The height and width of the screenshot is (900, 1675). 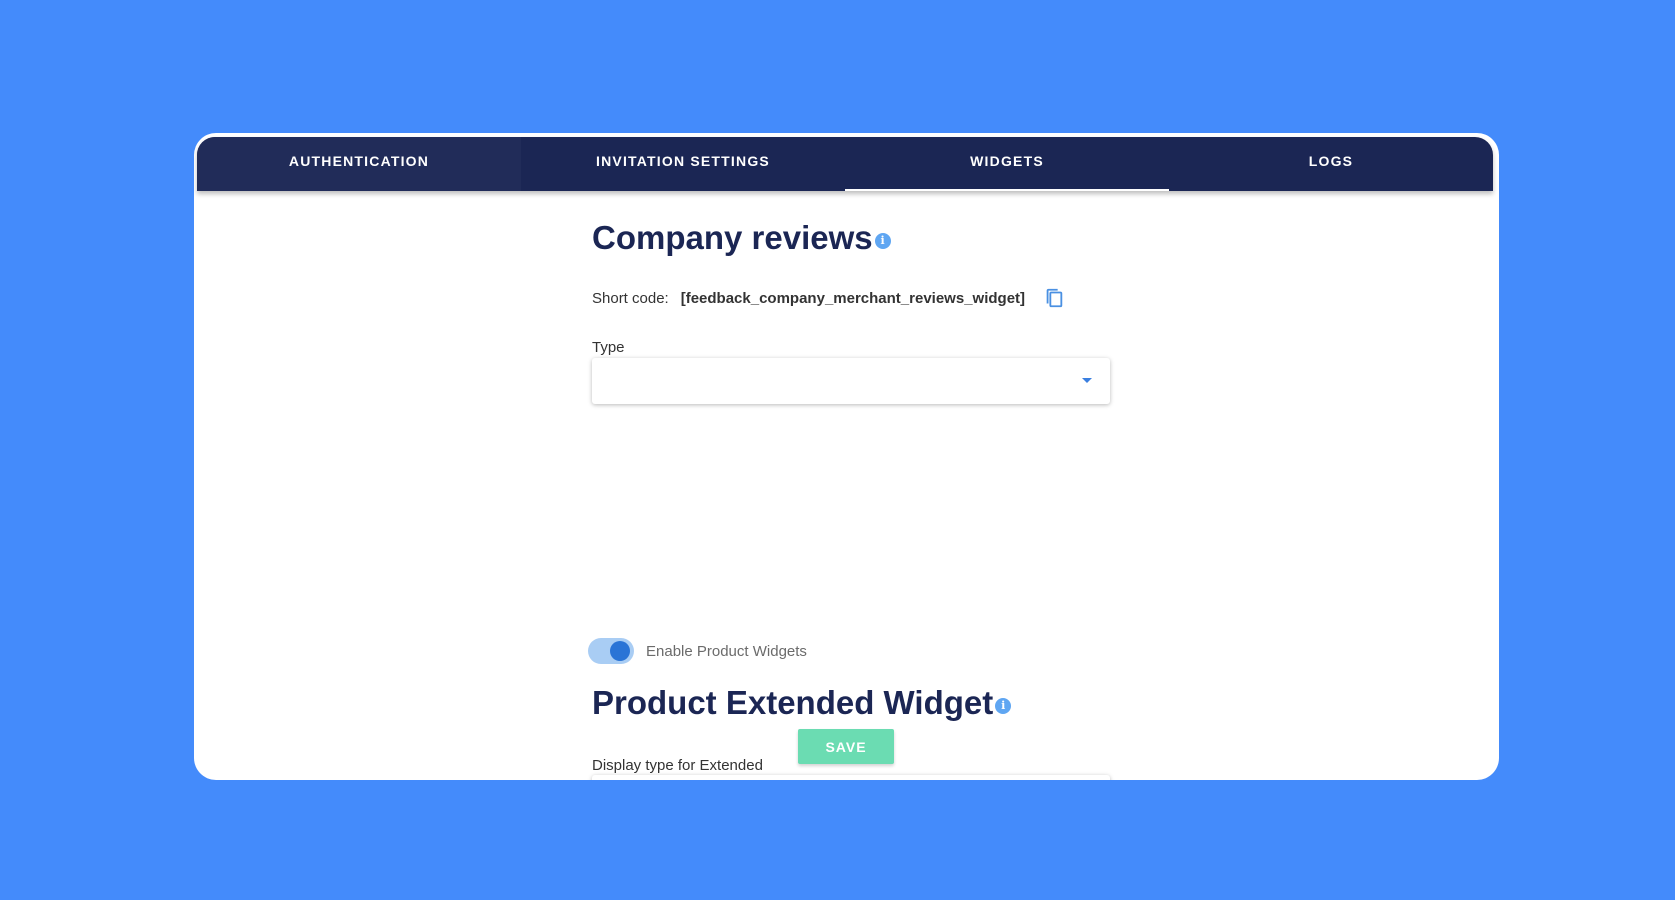 I want to click on tab-widgets: WIDGETS, so click(x=1007, y=164).